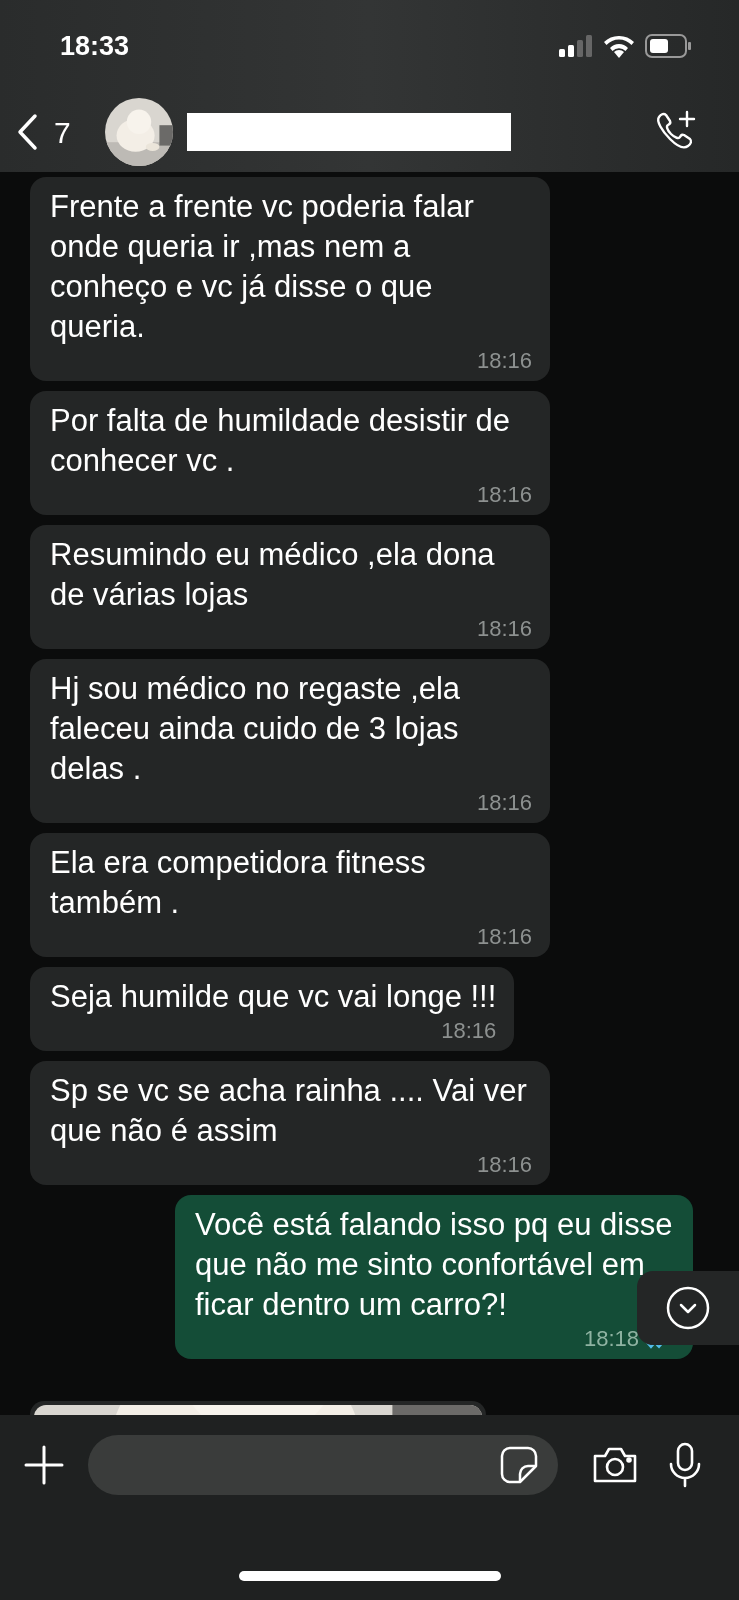 The width and height of the screenshot is (739, 1600). What do you see at coordinates (619, 46) in the screenshot?
I see `wifi-icon` at bounding box center [619, 46].